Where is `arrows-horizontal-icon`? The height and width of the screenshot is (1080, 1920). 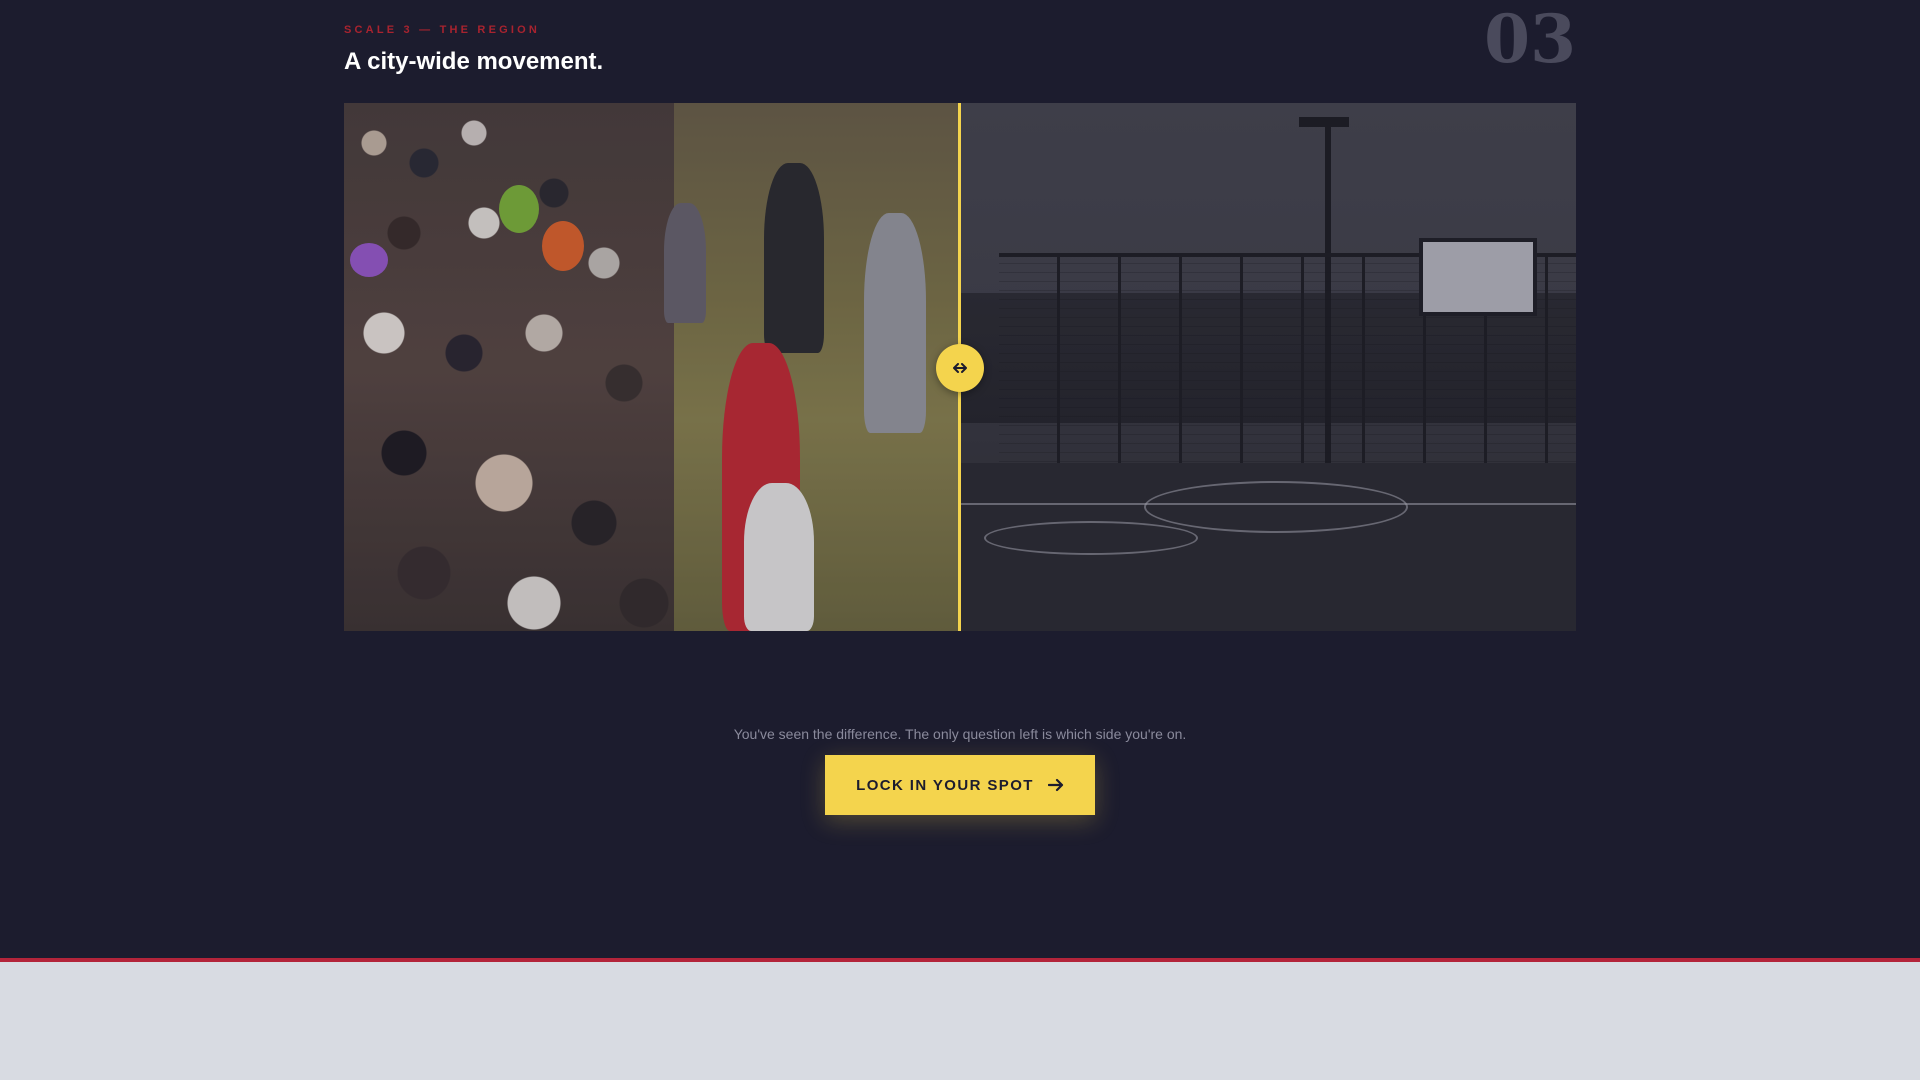
arrows-horizontal-icon is located at coordinates (960, 368).